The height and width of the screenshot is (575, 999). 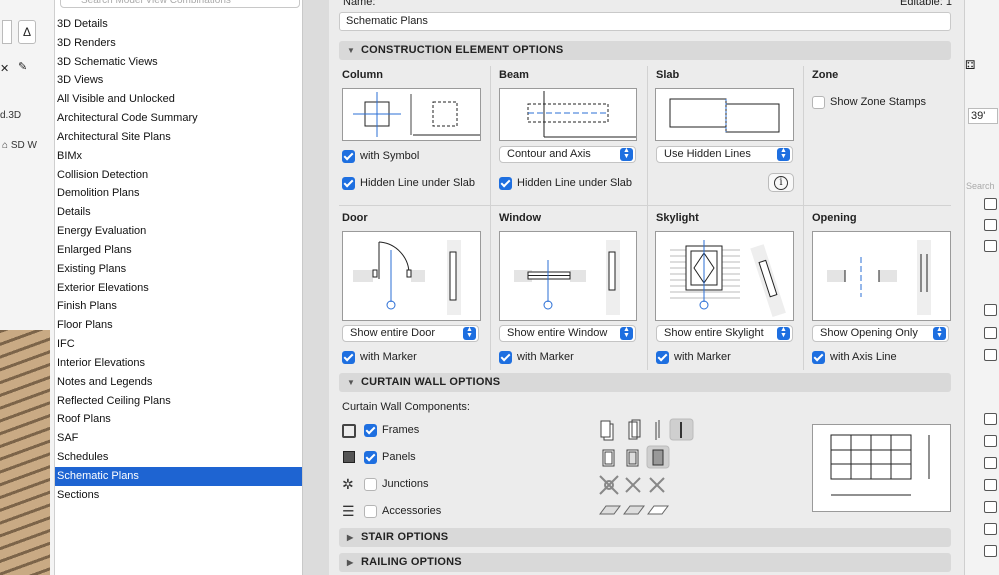 I want to click on door-symbol-icon, so click(x=407, y=277).